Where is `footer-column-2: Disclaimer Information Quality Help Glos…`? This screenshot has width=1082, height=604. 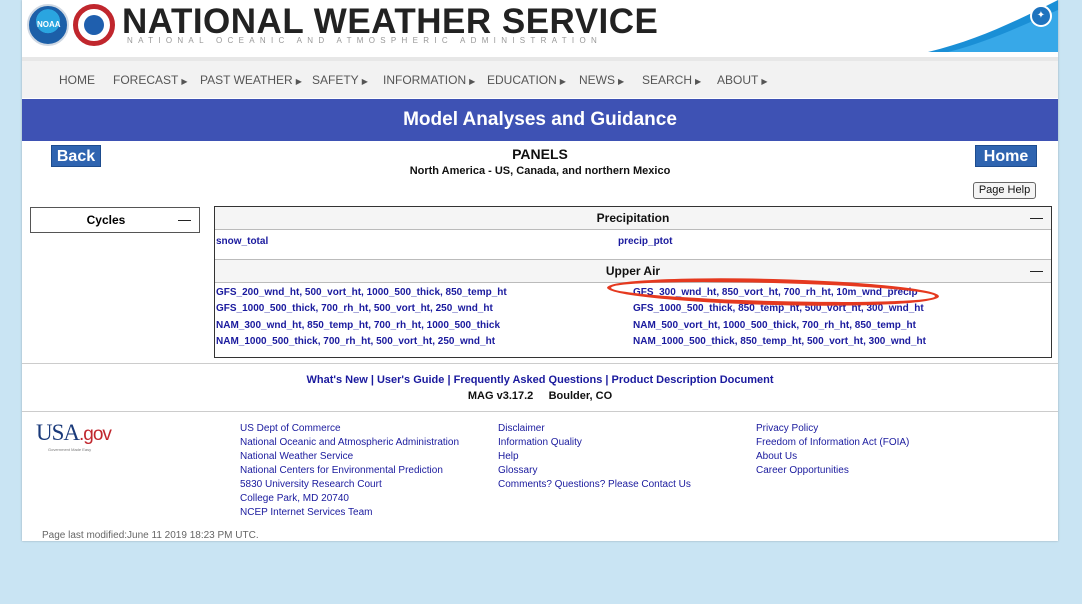 footer-column-2: Disclaimer Information Quality Help Glos… is located at coordinates (594, 457).